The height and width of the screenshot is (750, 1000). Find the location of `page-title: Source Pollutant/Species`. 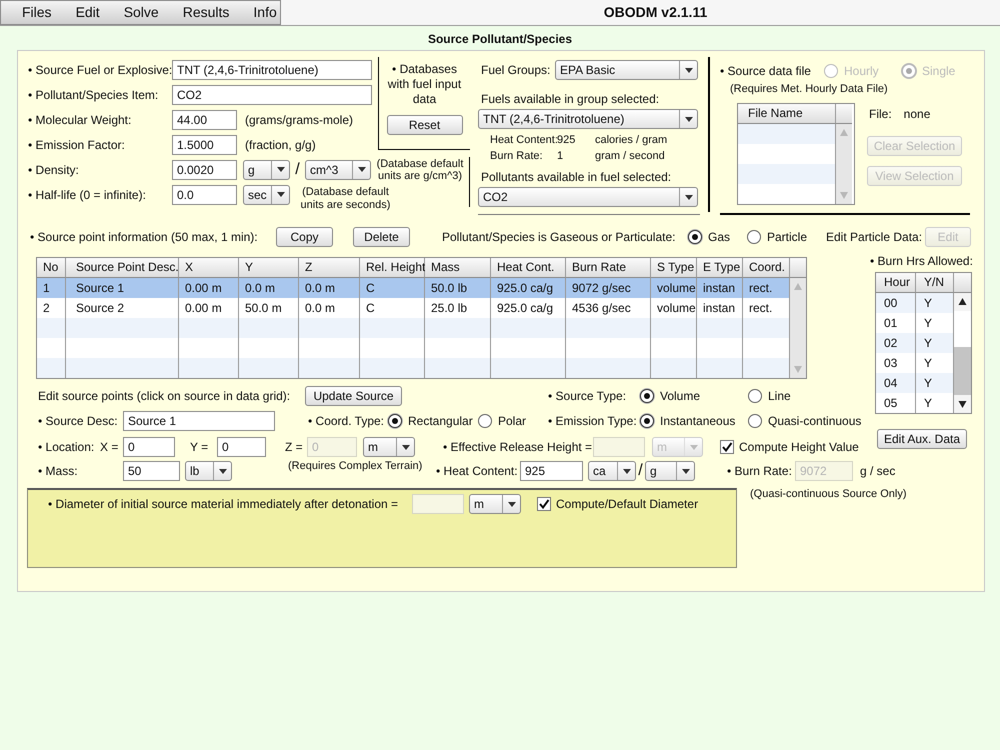

page-title: Source Pollutant/Species is located at coordinates (500, 40).